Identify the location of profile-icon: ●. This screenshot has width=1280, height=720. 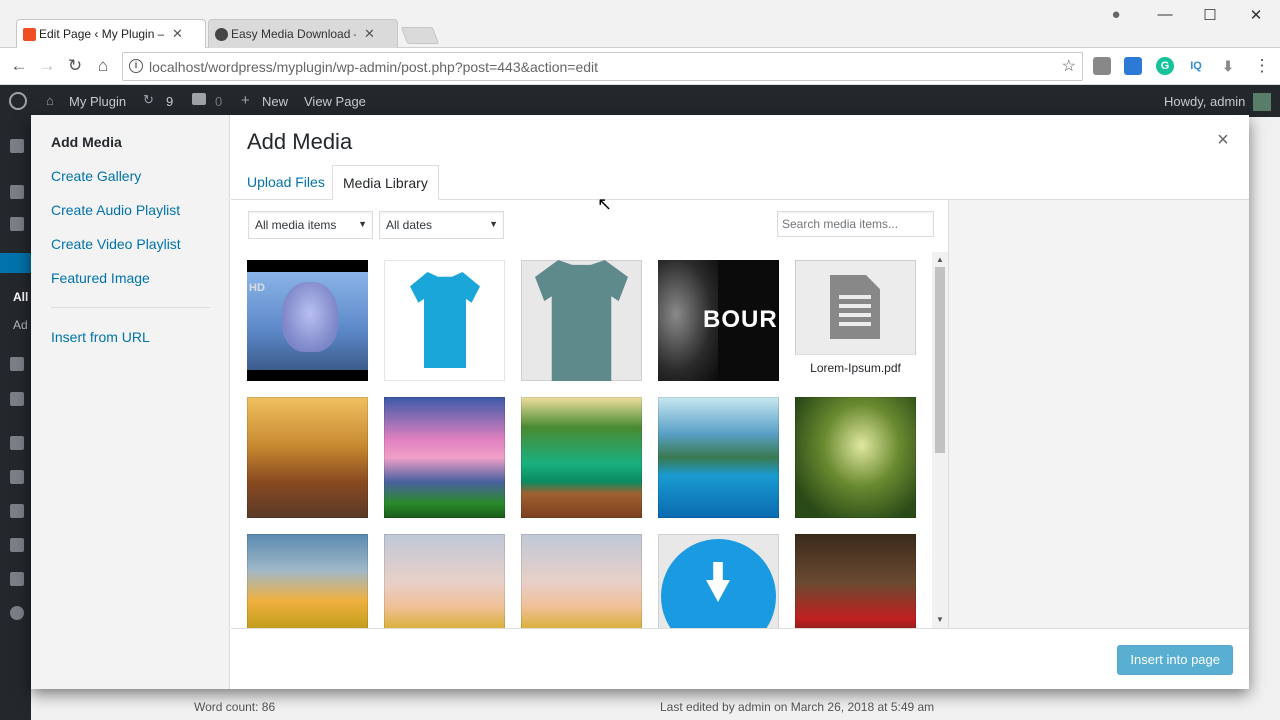
(1116, 14).